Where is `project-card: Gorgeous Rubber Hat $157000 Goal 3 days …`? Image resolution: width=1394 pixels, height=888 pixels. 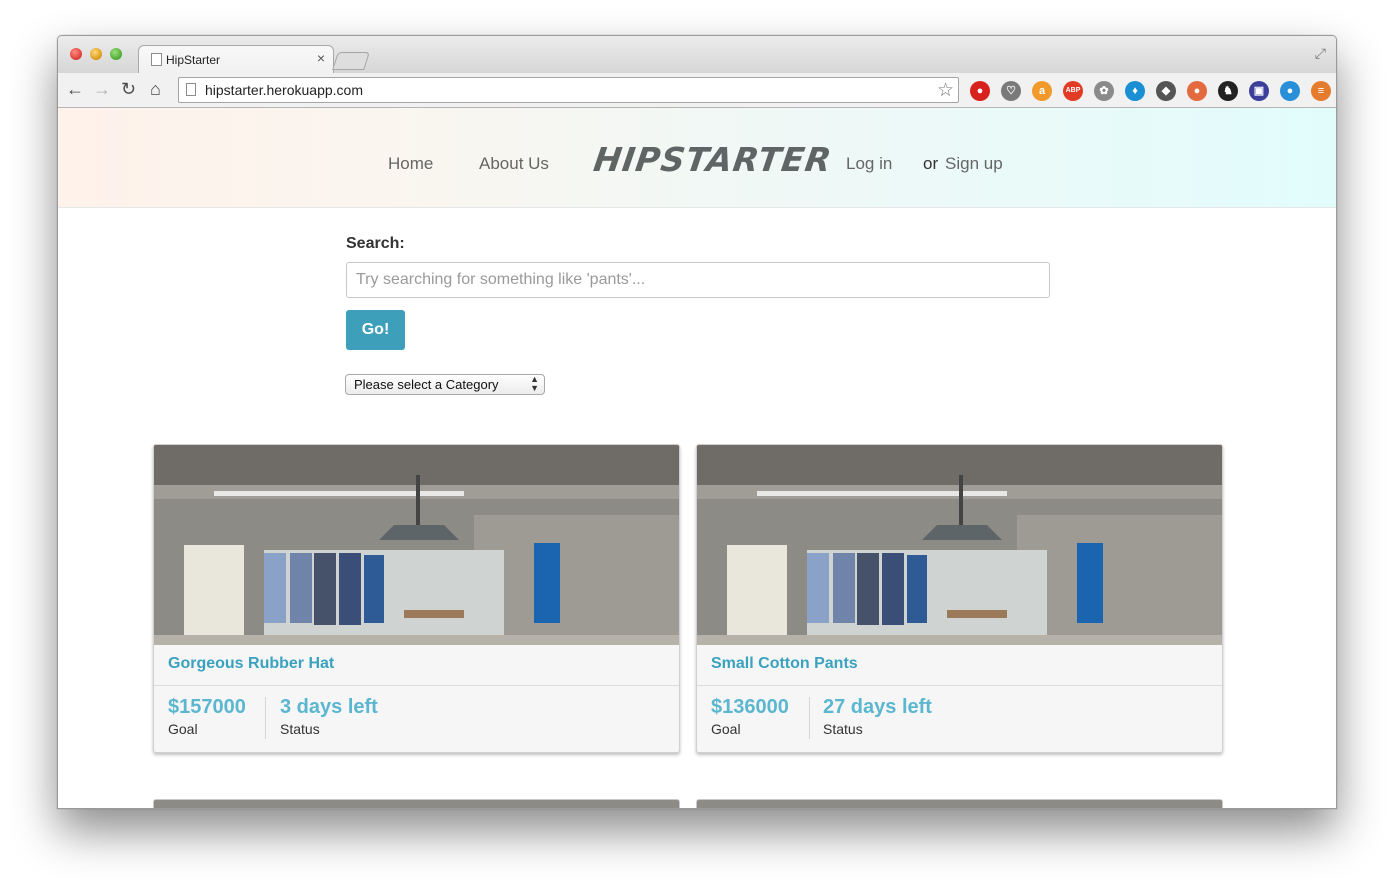 project-card: Gorgeous Rubber Hat $157000 Goal 3 days … is located at coordinates (416, 598).